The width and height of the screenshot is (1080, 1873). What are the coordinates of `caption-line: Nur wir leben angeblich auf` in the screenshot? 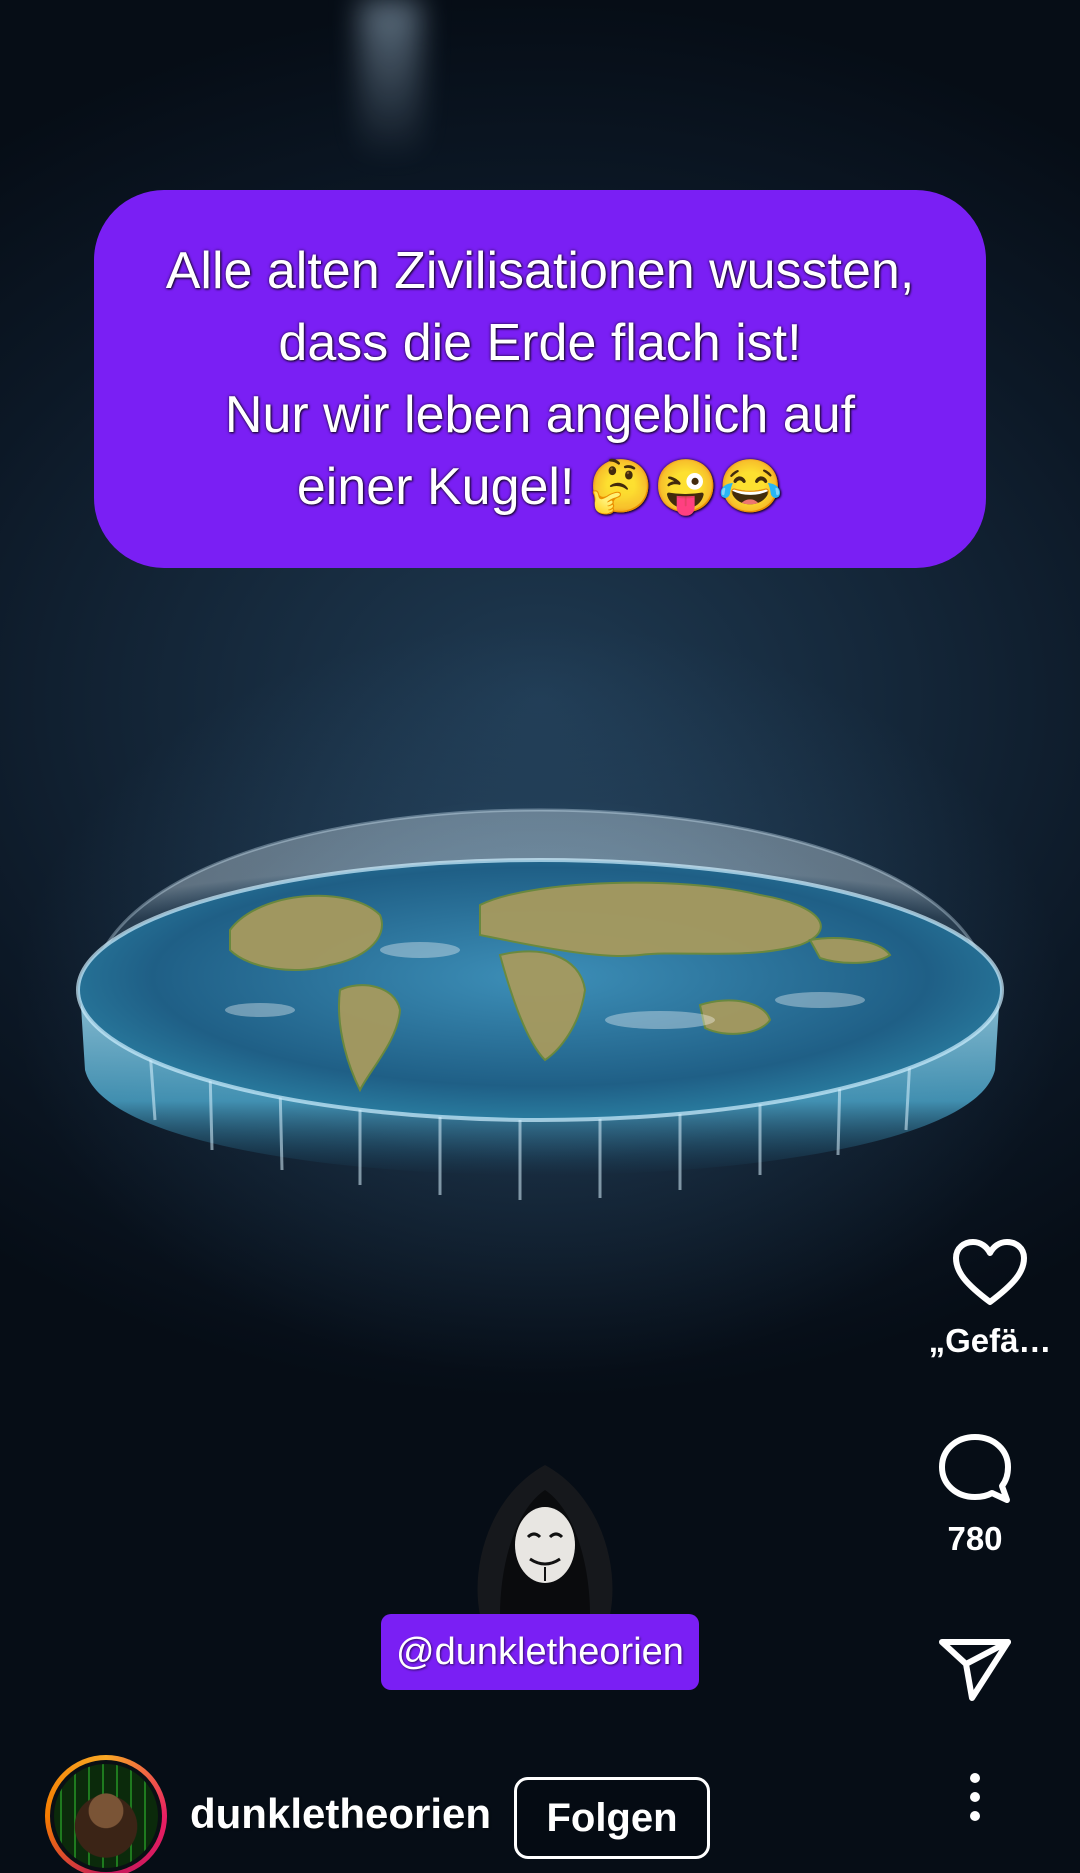 It's located at (540, 415).